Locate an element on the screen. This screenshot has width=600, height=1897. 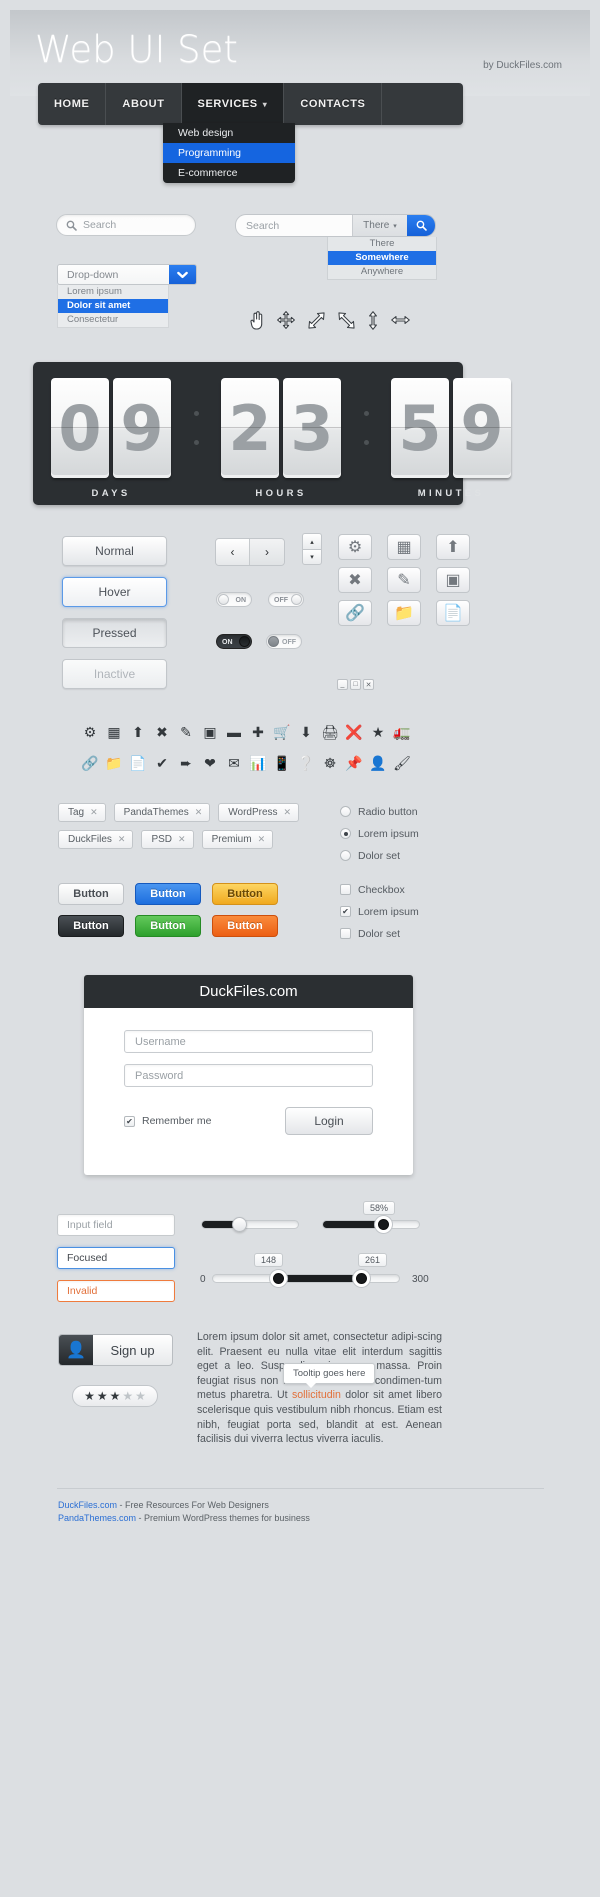
tag-item: Tag ✕ is located at coordinates (82, 812).